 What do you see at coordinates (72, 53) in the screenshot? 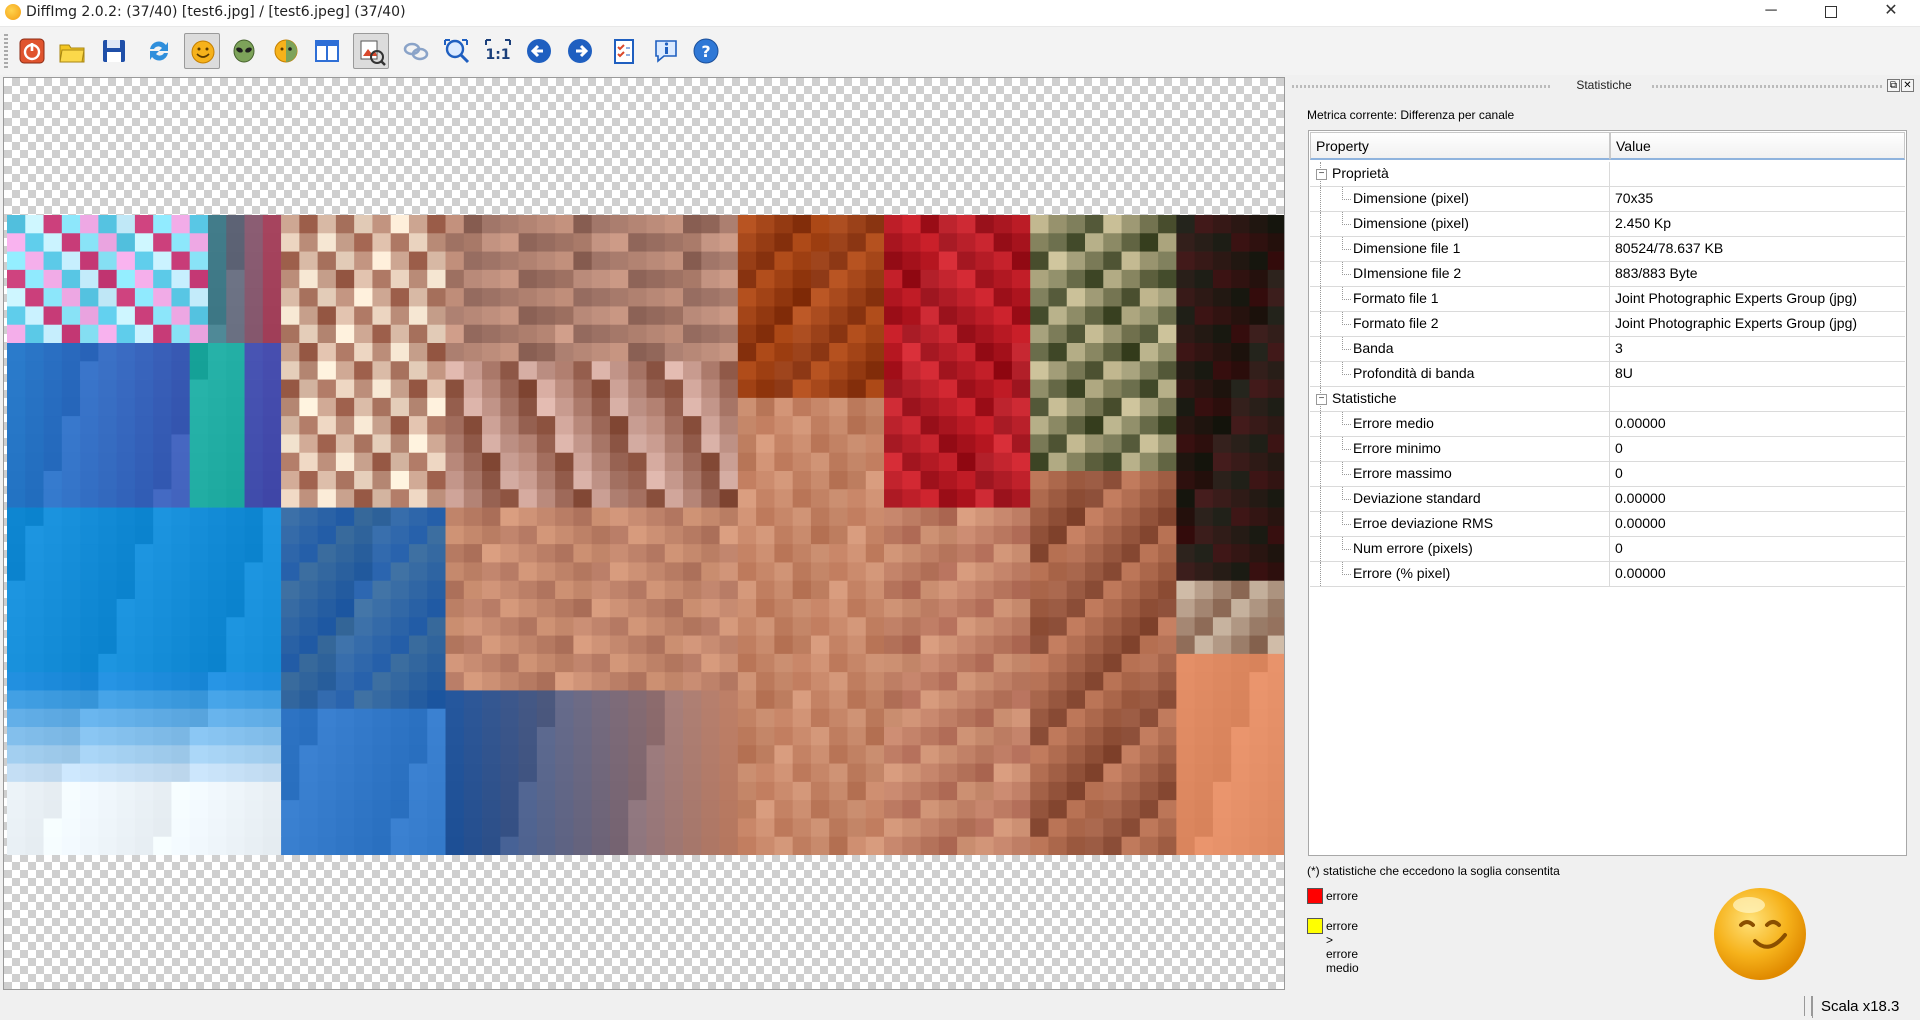
I see `open-folder-icon` at bounding box center [72, 53].